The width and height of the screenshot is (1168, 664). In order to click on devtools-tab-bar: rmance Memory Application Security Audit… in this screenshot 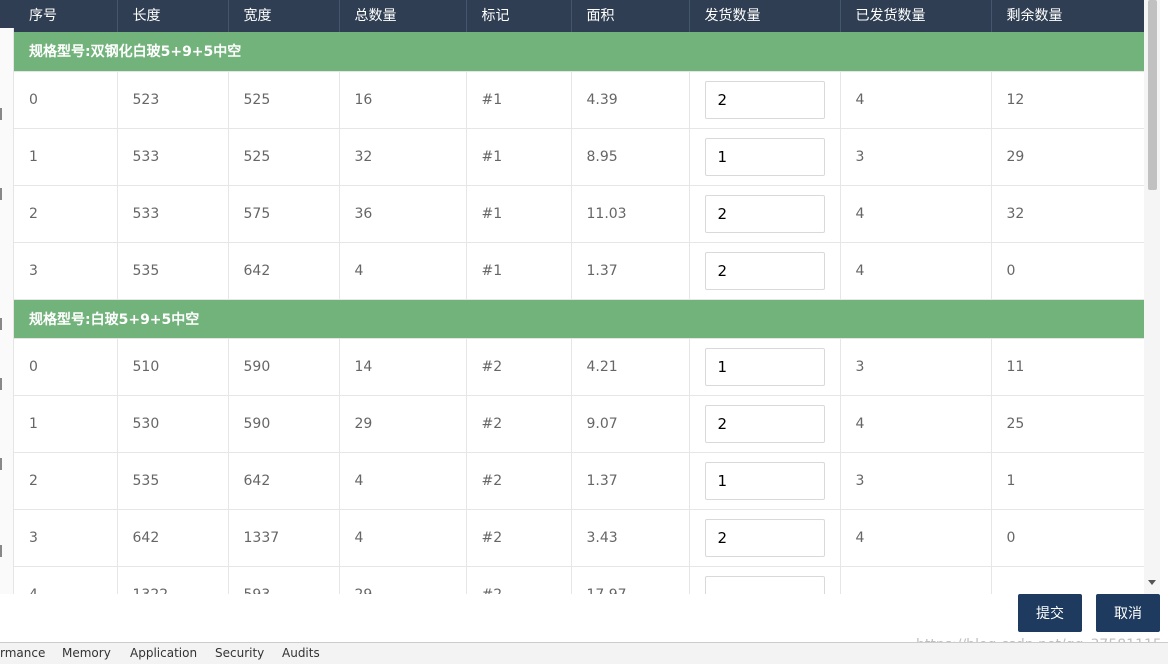, I will do `click(584, 653)`.